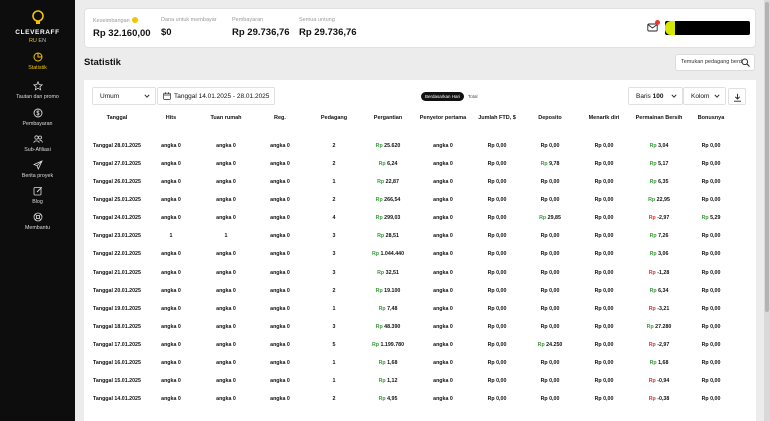 Image resolution: width=770 pixels, height=421 pixels. Describe the element at coordinates (222, 96) in the screenshot. I see `date-range-value: Tanggal 14.01.2025 - 28.01.2025` at that location.